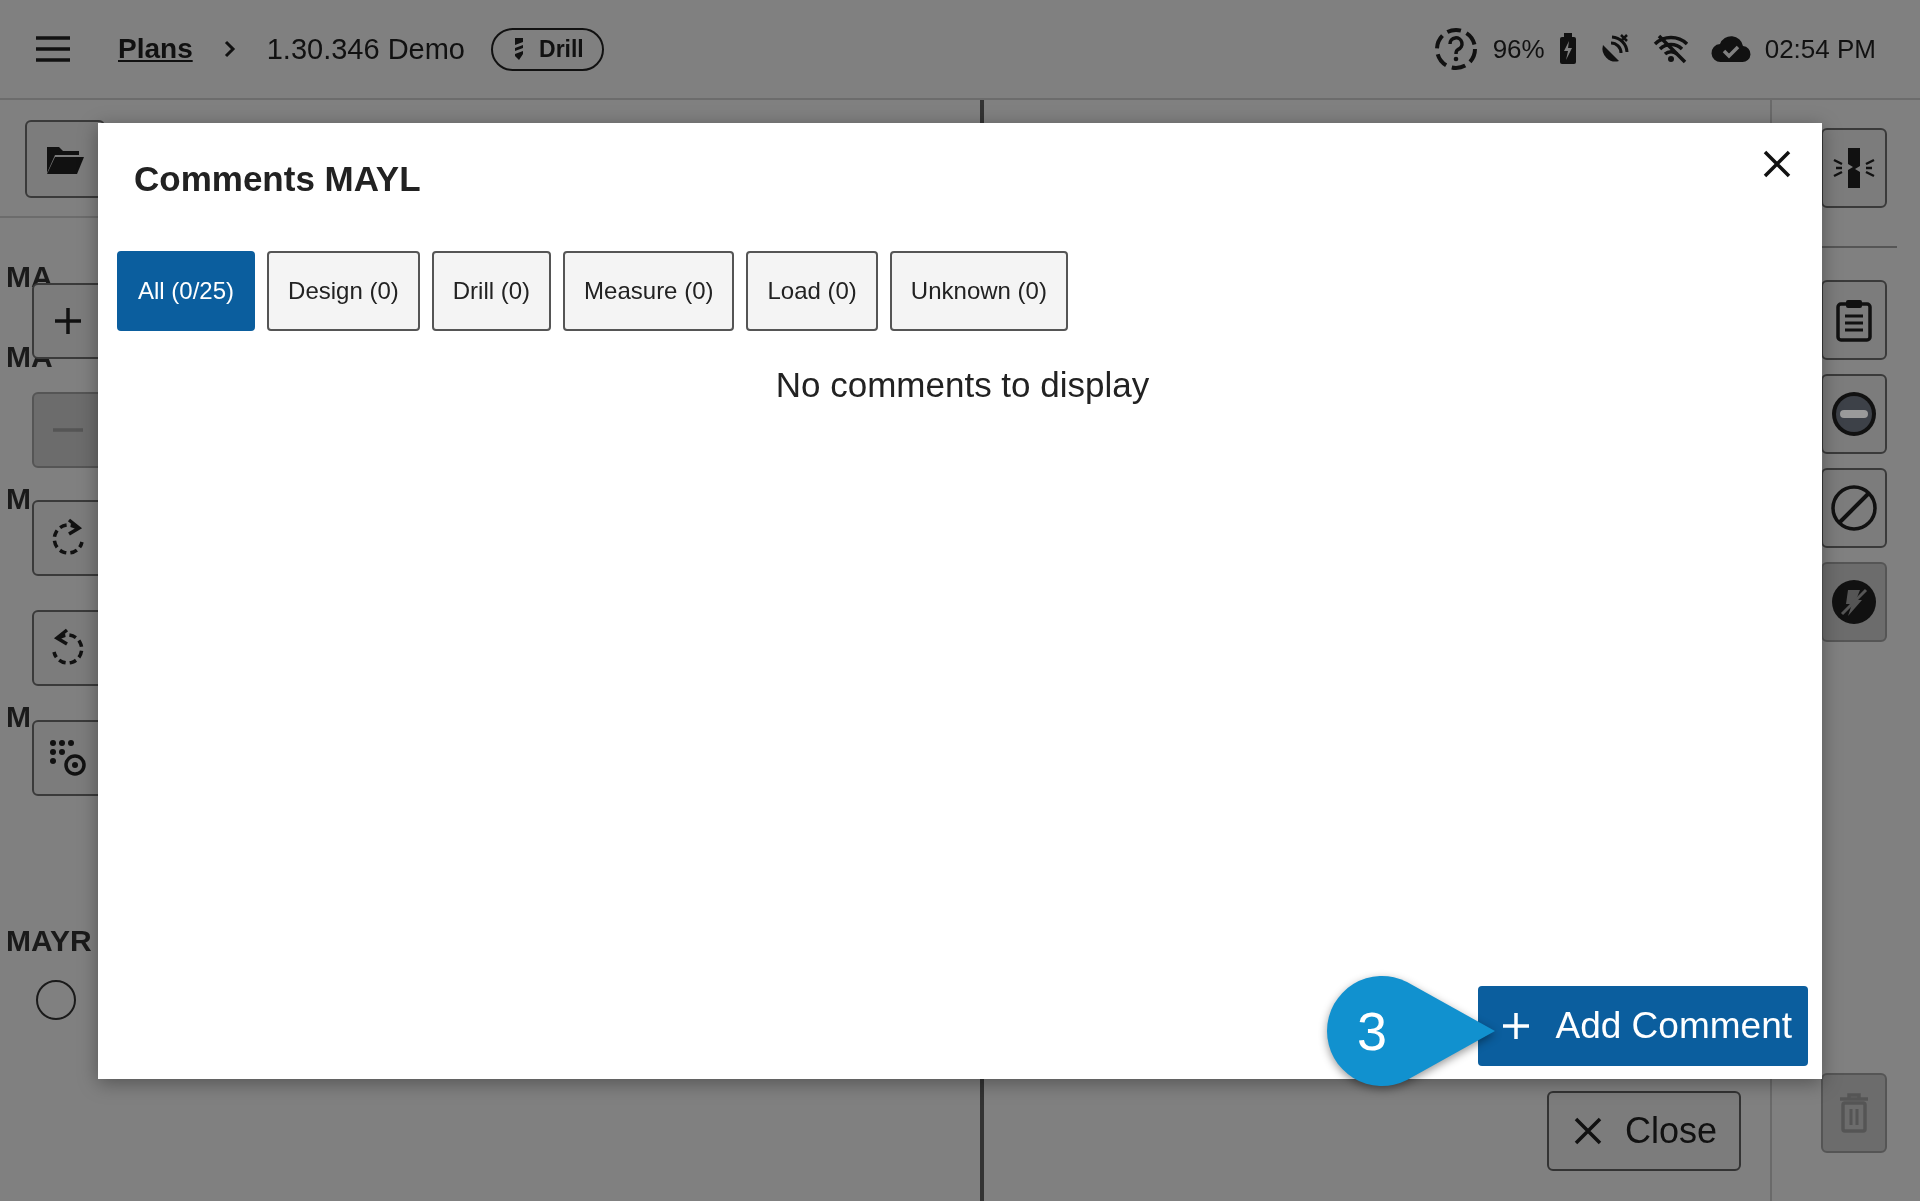 The height and width of the screenshot is (1201, 1920). What do you see at coordinates (649, 291) in the screenshot?
I see `filter-tab: Measure (0)` at bounding box center [649, 291].